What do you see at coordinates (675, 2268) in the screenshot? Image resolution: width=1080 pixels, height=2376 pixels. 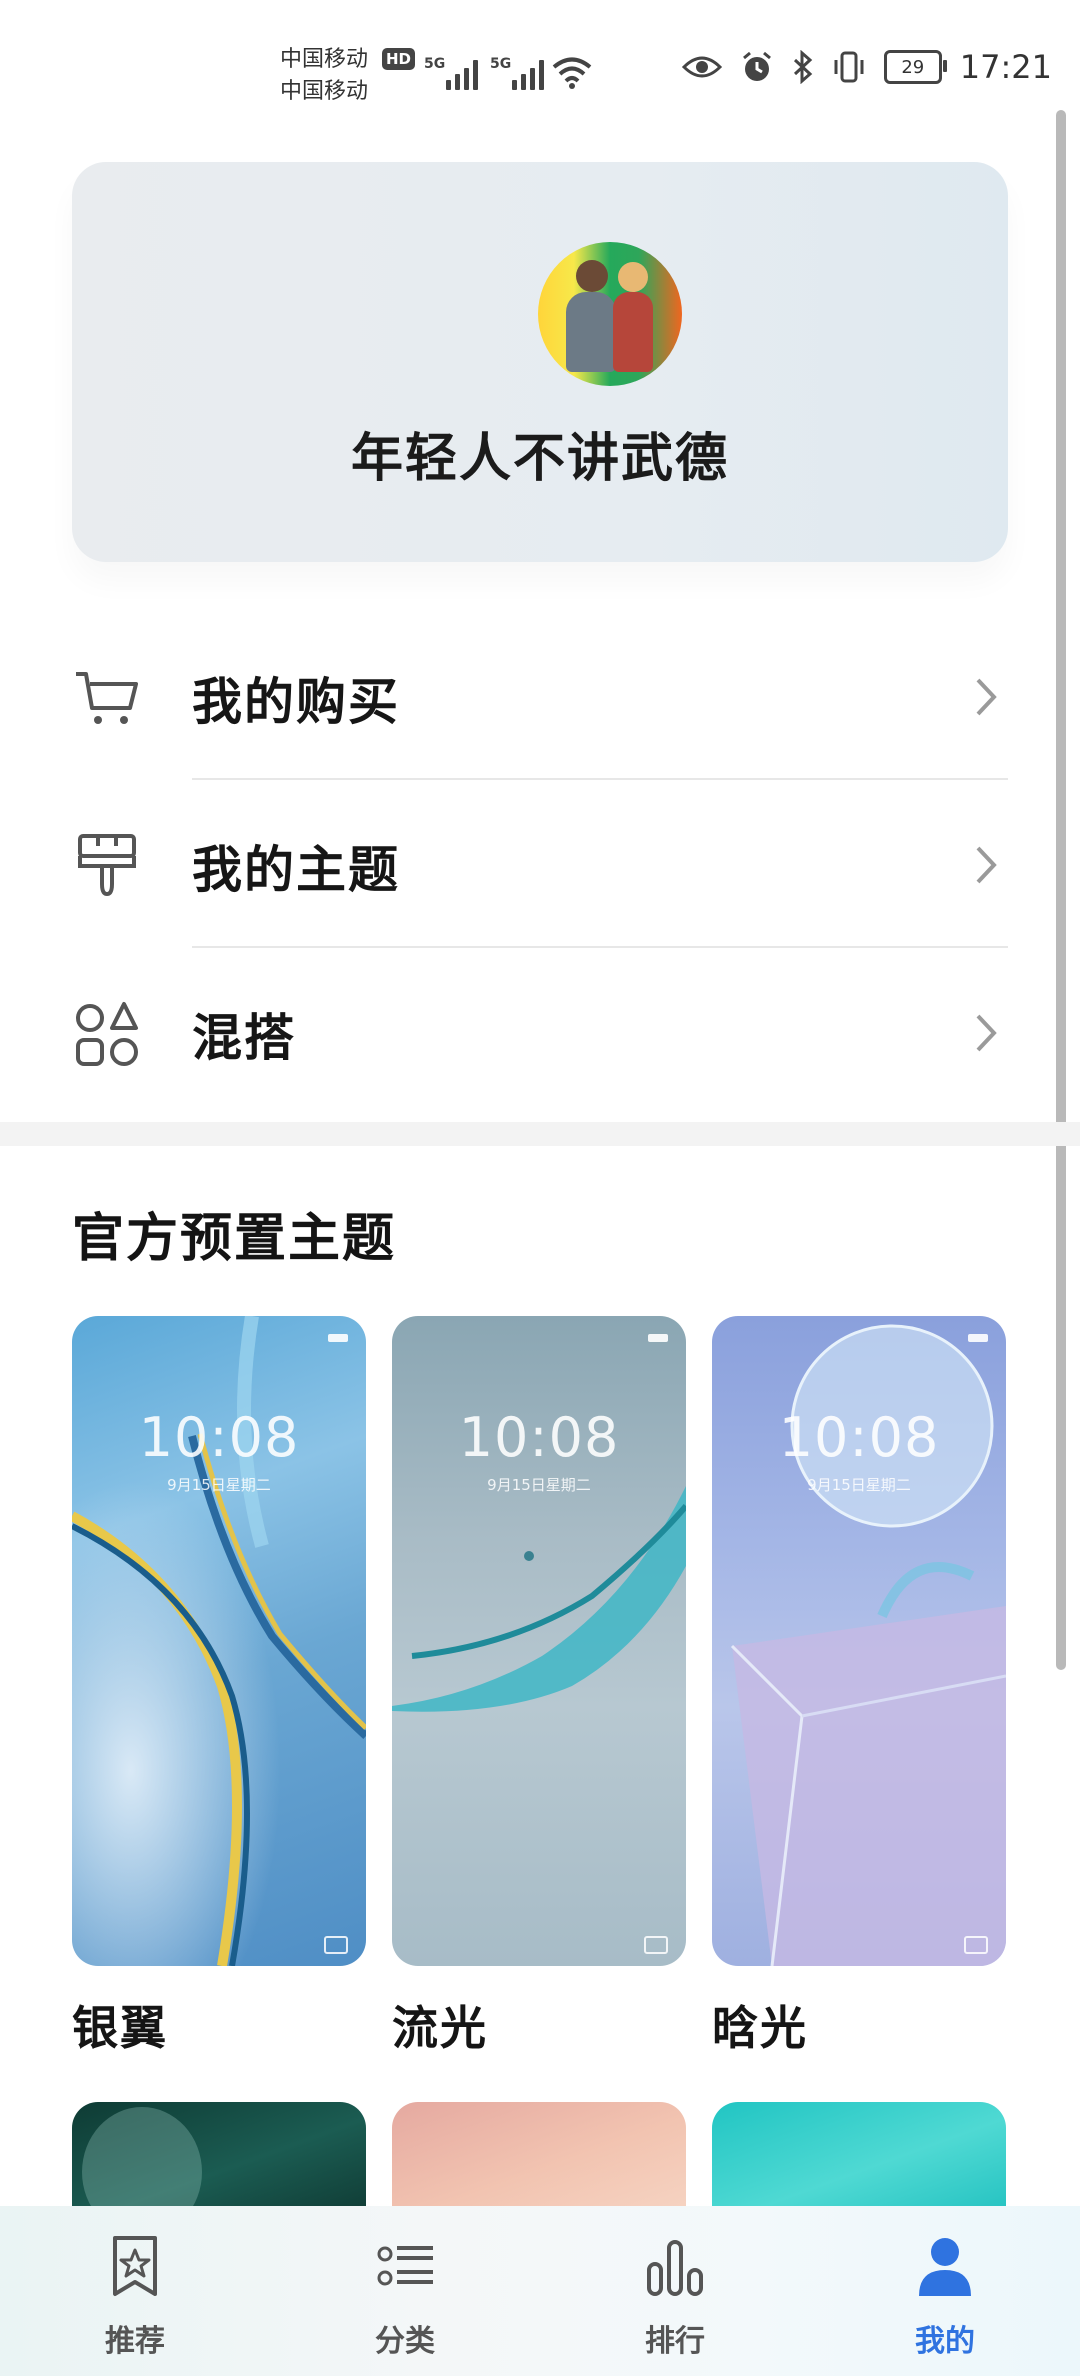 I see `bar-chart-icon` at bounding box center [675, 2268].